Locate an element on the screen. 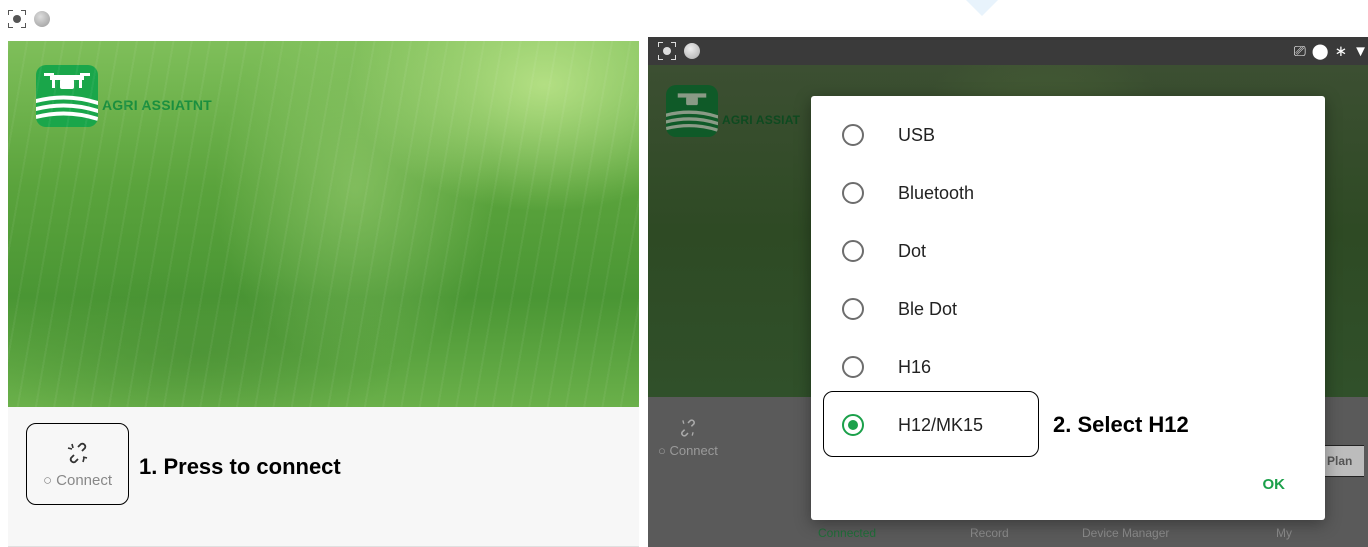  option-bluetooth: Bluetooth is located at coordinates (1068, 193).